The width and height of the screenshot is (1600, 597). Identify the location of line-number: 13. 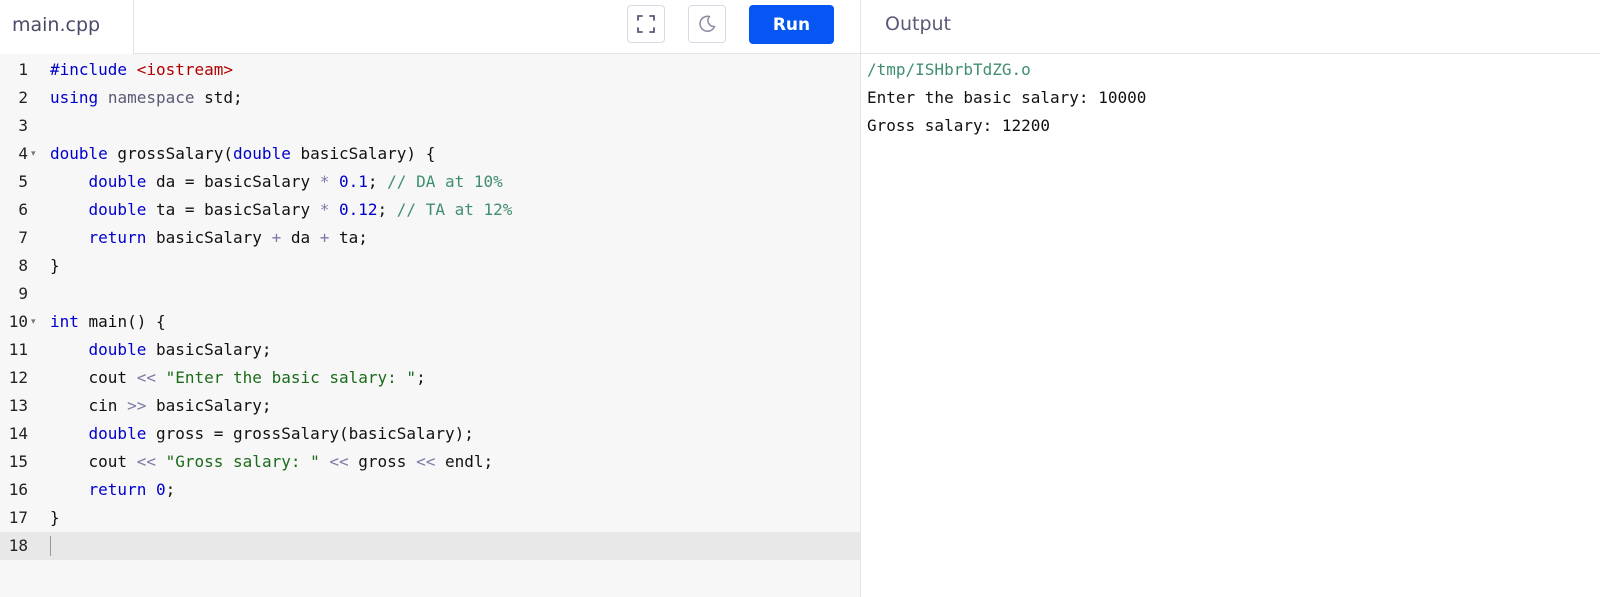
(18, 405).